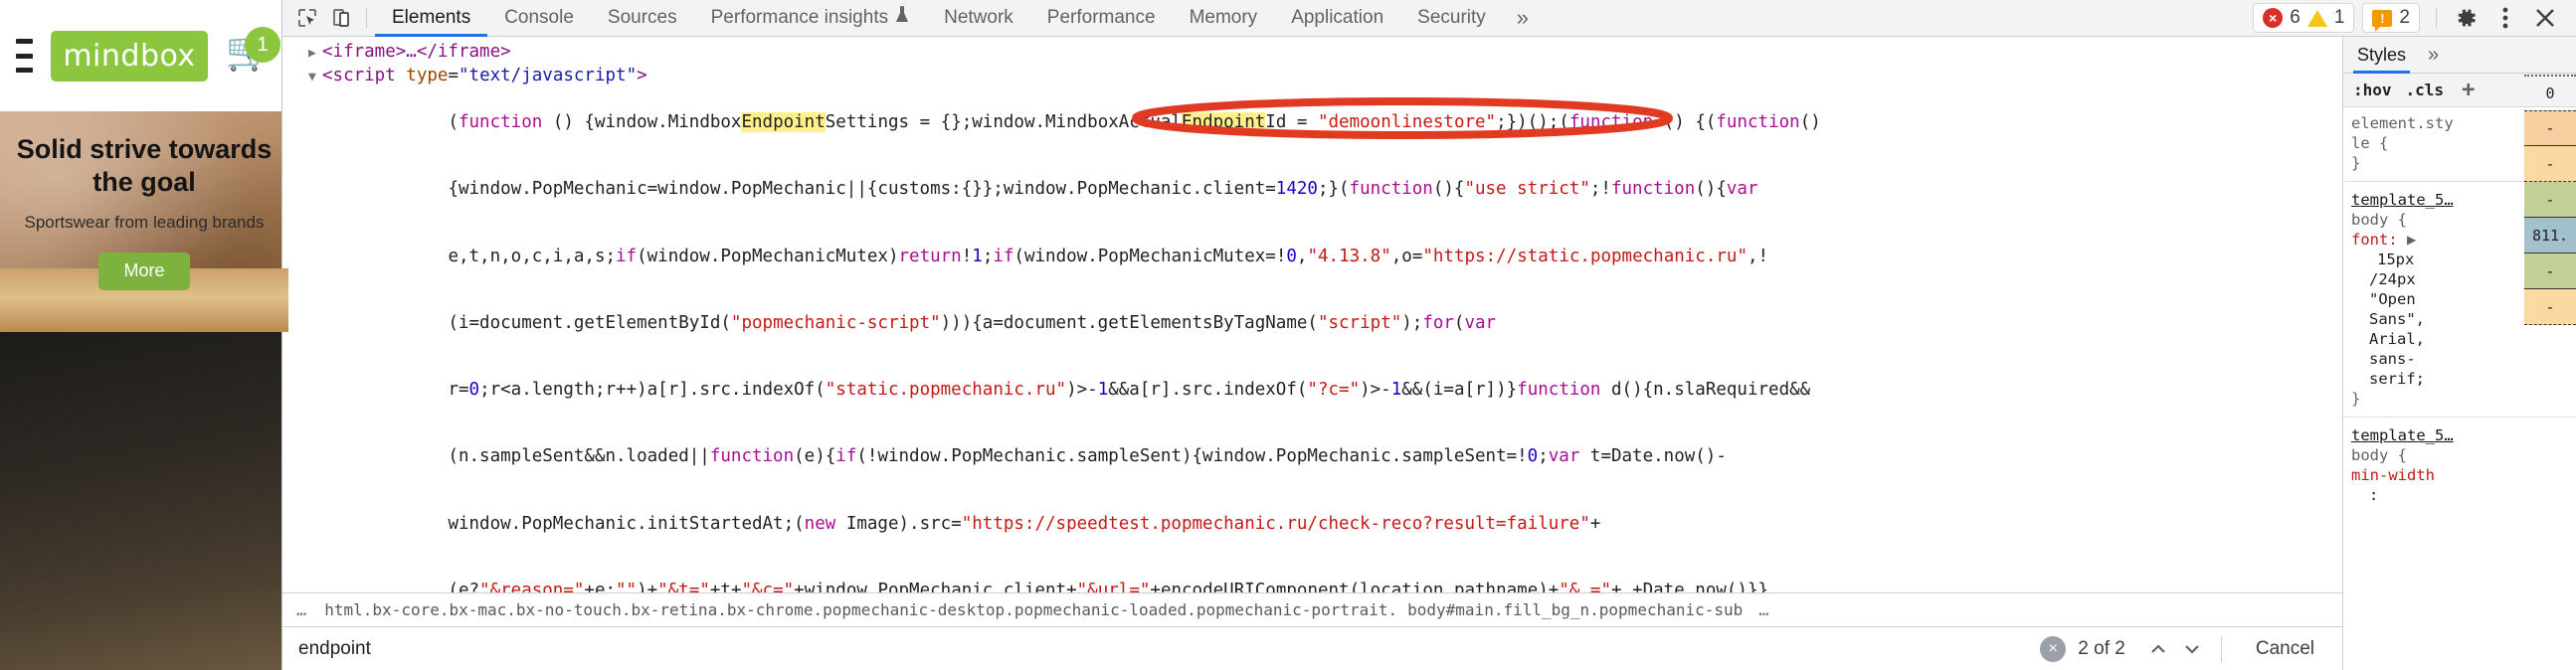  Describe the element at coordinates (2192, 649) in the screenshot. I see `chevron-down-icon` at that location.